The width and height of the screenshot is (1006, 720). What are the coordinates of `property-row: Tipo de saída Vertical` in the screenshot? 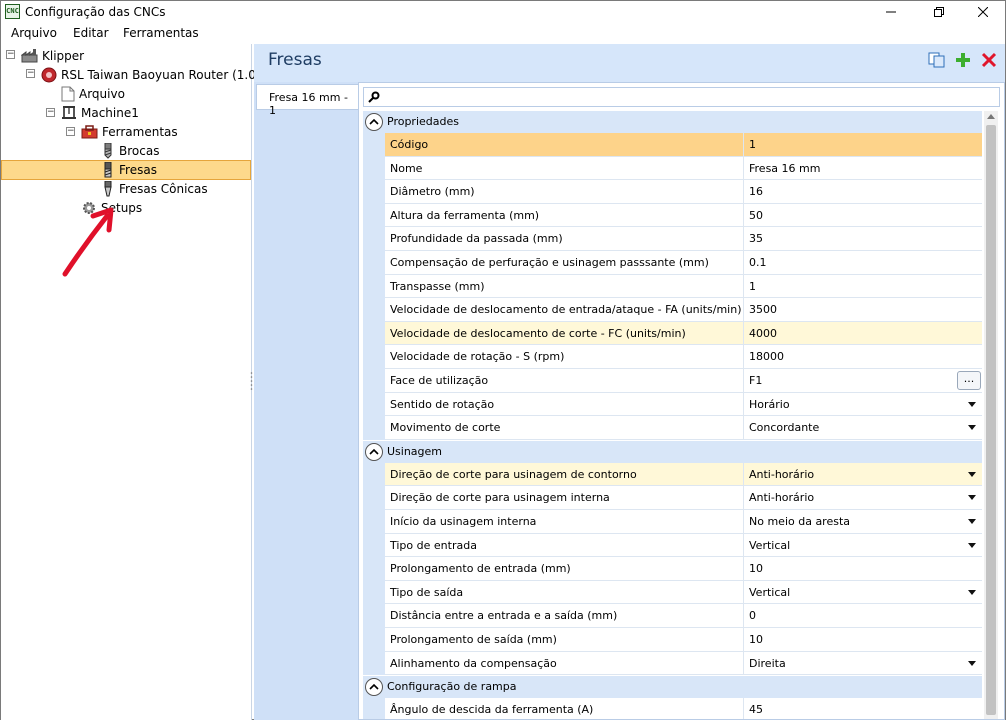 It's located at (672, 592).